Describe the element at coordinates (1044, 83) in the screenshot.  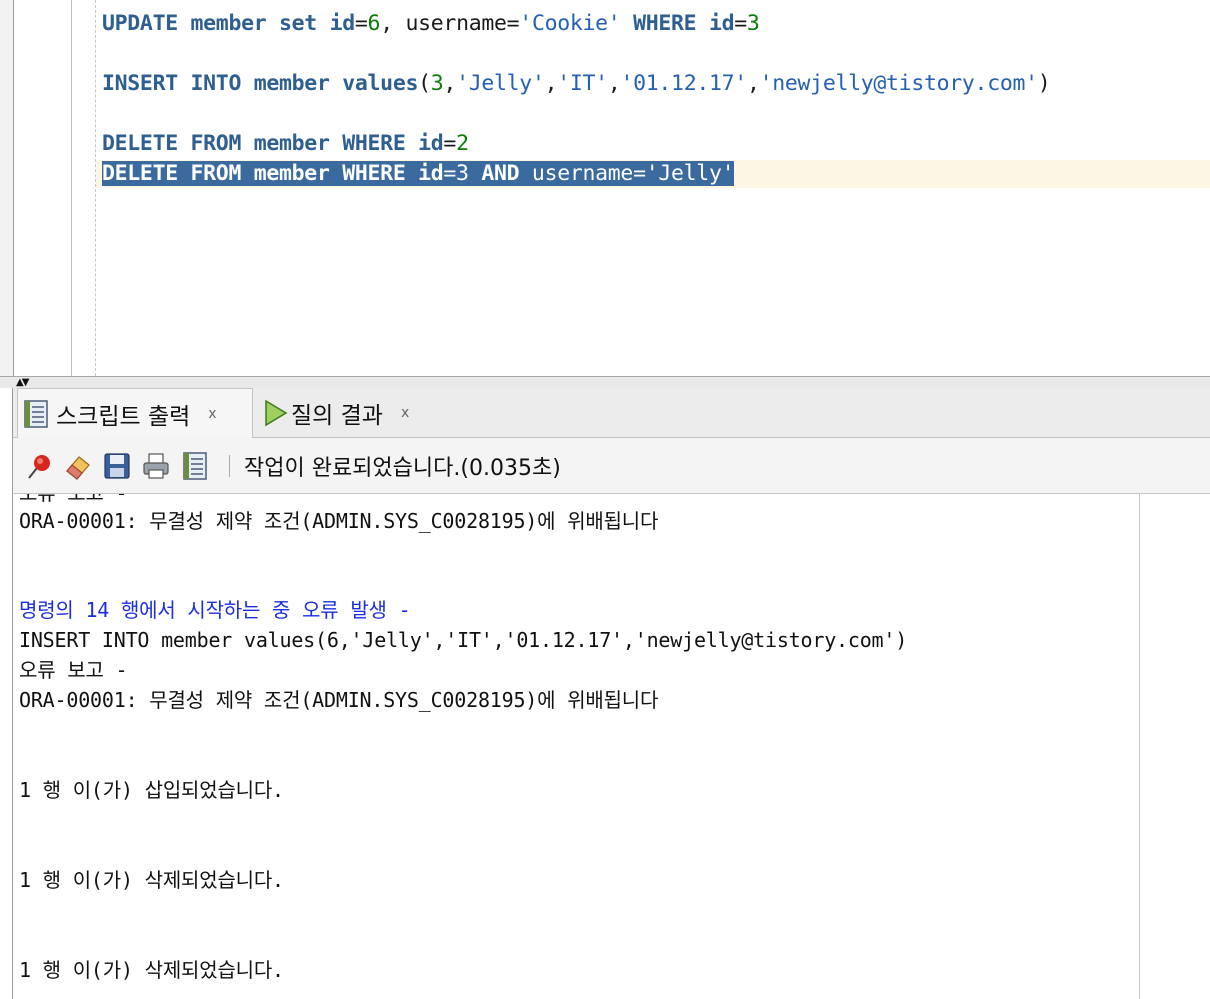
I see `code-token: )` at that location.